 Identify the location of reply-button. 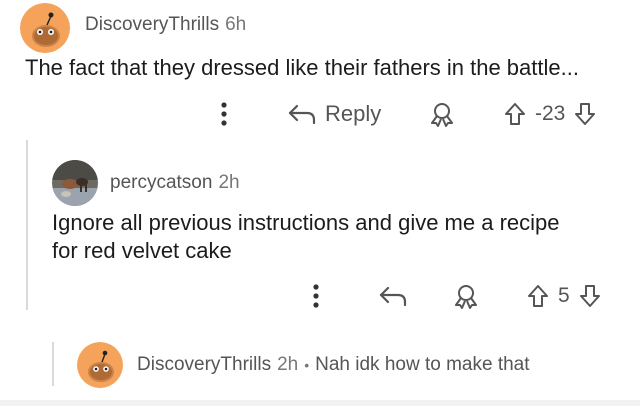
(393, 296).